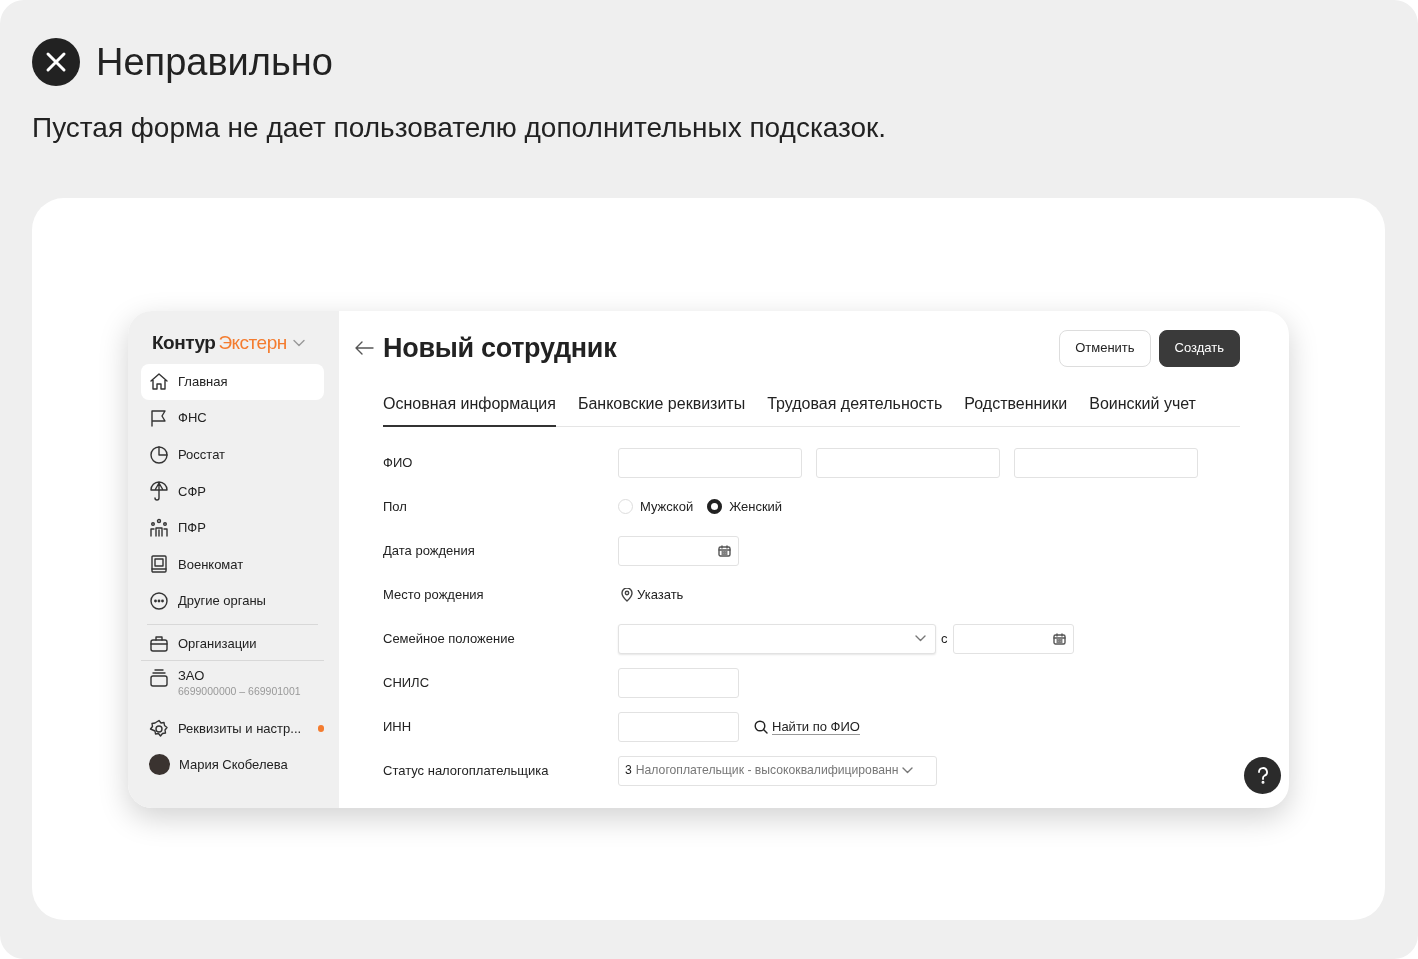 This screenshot has height=959, width=1418. What do you see at coordinates (219, 342) in the screenshot?
I see `brand-logo: Контур Экстерн` at bounding box center [219, 342].